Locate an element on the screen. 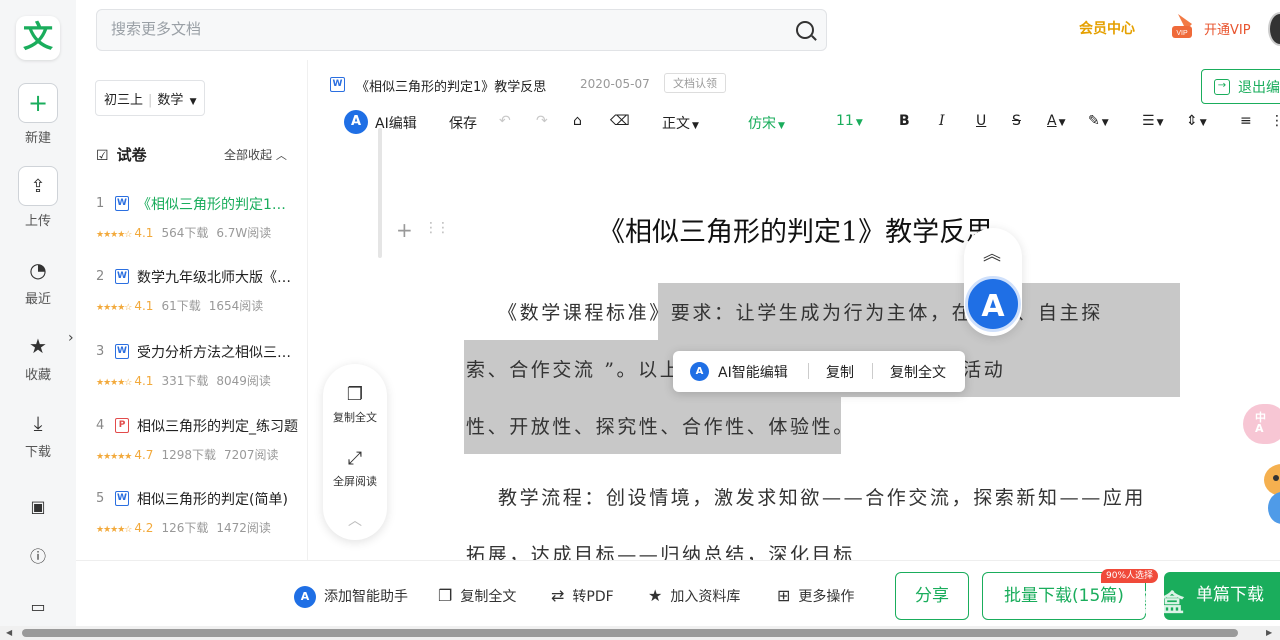 The height and width of the screenshot is (640, 1280). ai-edit-button: AI编辑 is located at coordinates (396, 123).